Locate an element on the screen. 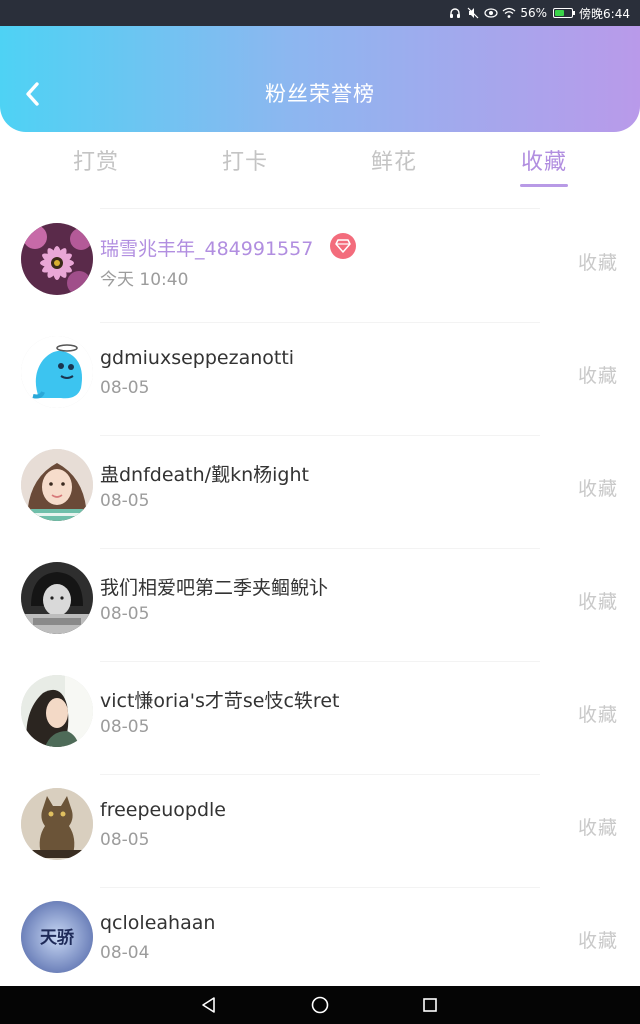 Image resolution: width=640 pixels, height=1024 pixels. recents-square-icon is located at coordinates (430, 1005).